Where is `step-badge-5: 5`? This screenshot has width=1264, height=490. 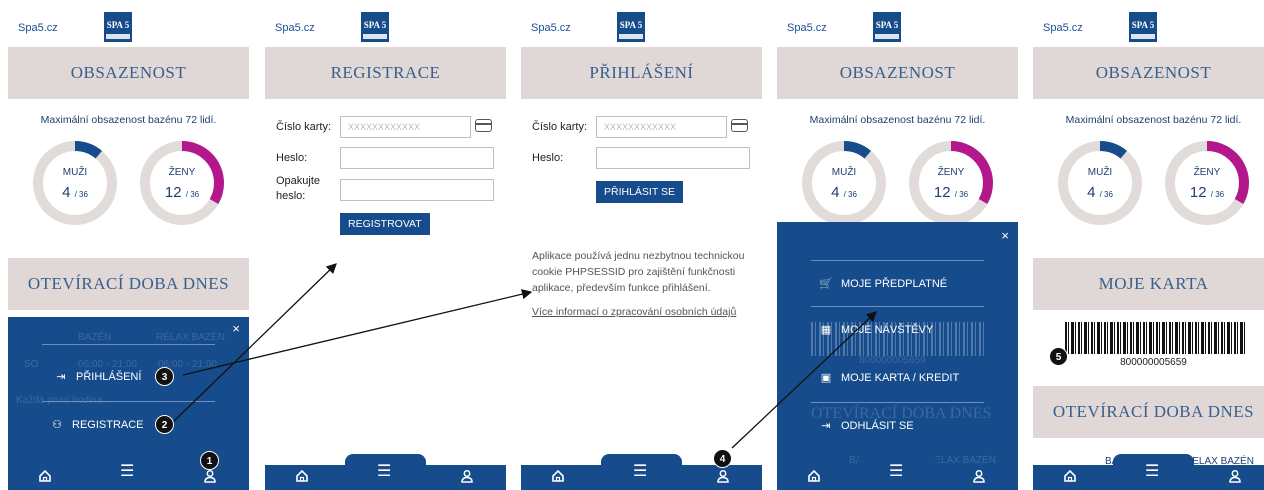 step-badge-5: 5 is located at coordinates (1058, 356).